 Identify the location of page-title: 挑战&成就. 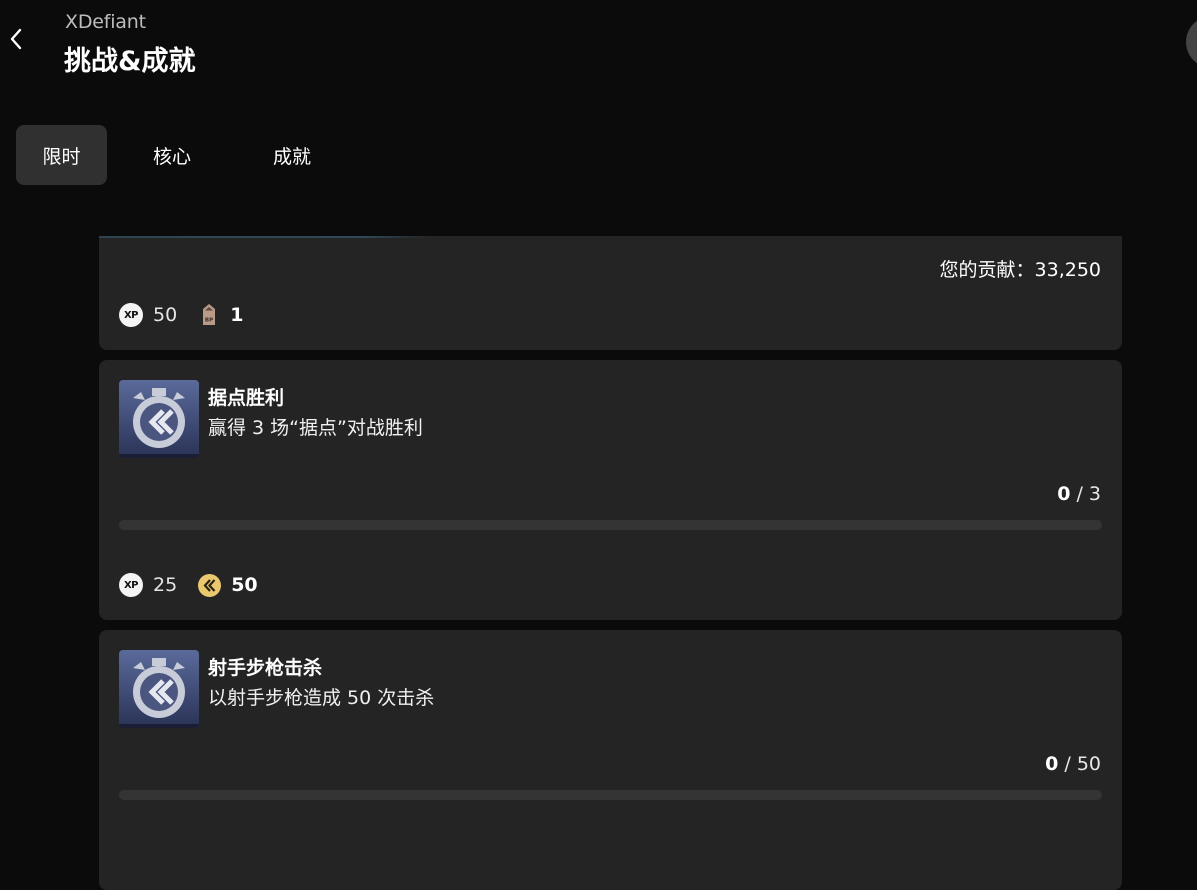
(130, 61).